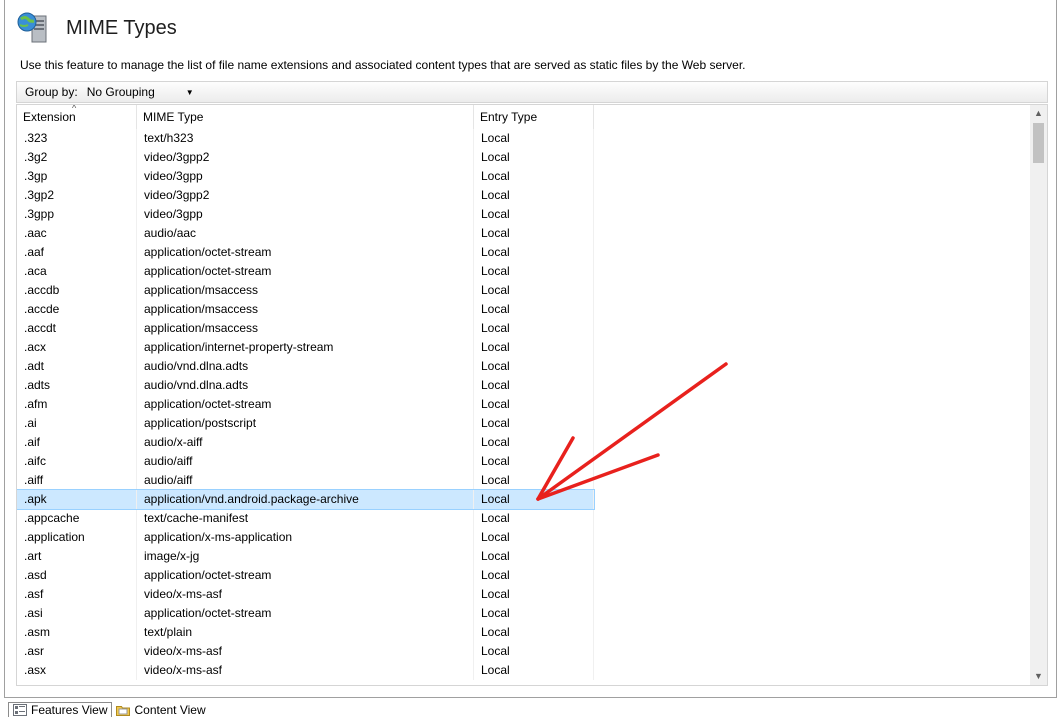  I want to click on extension-cell: .acx, so click(77, 347).